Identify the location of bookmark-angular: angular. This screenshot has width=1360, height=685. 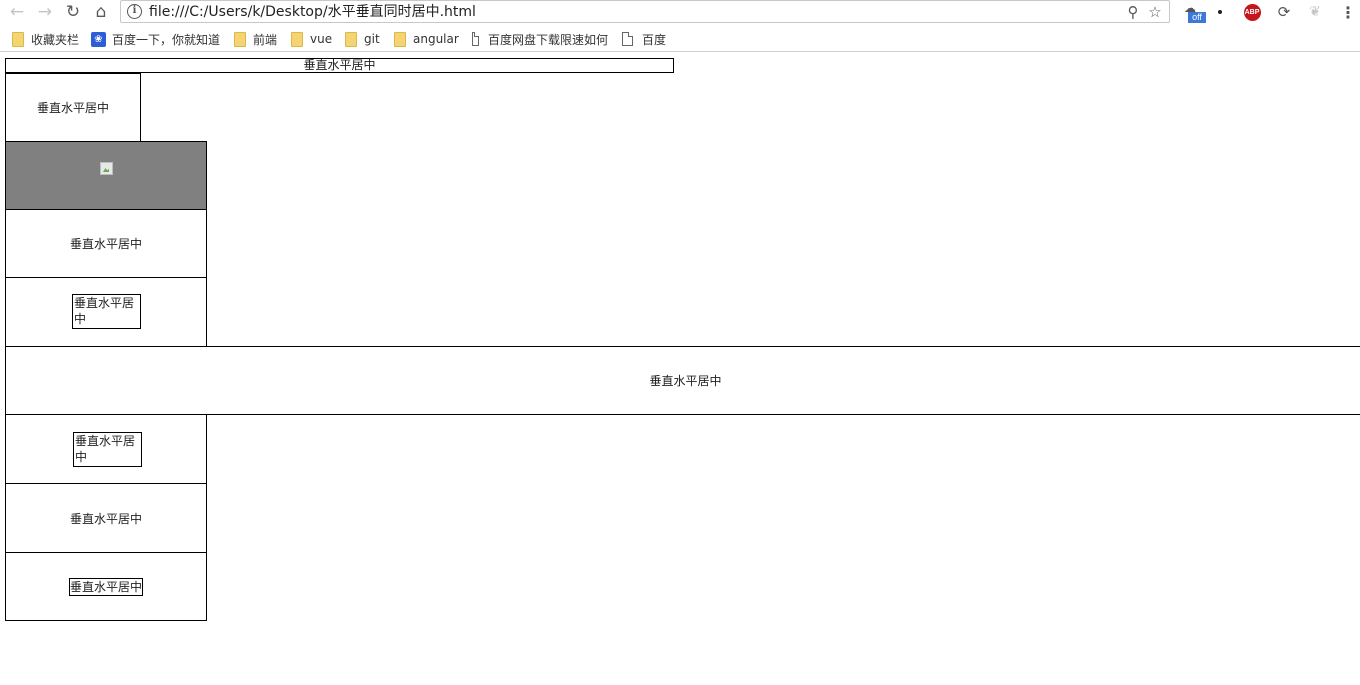
(426, 39).